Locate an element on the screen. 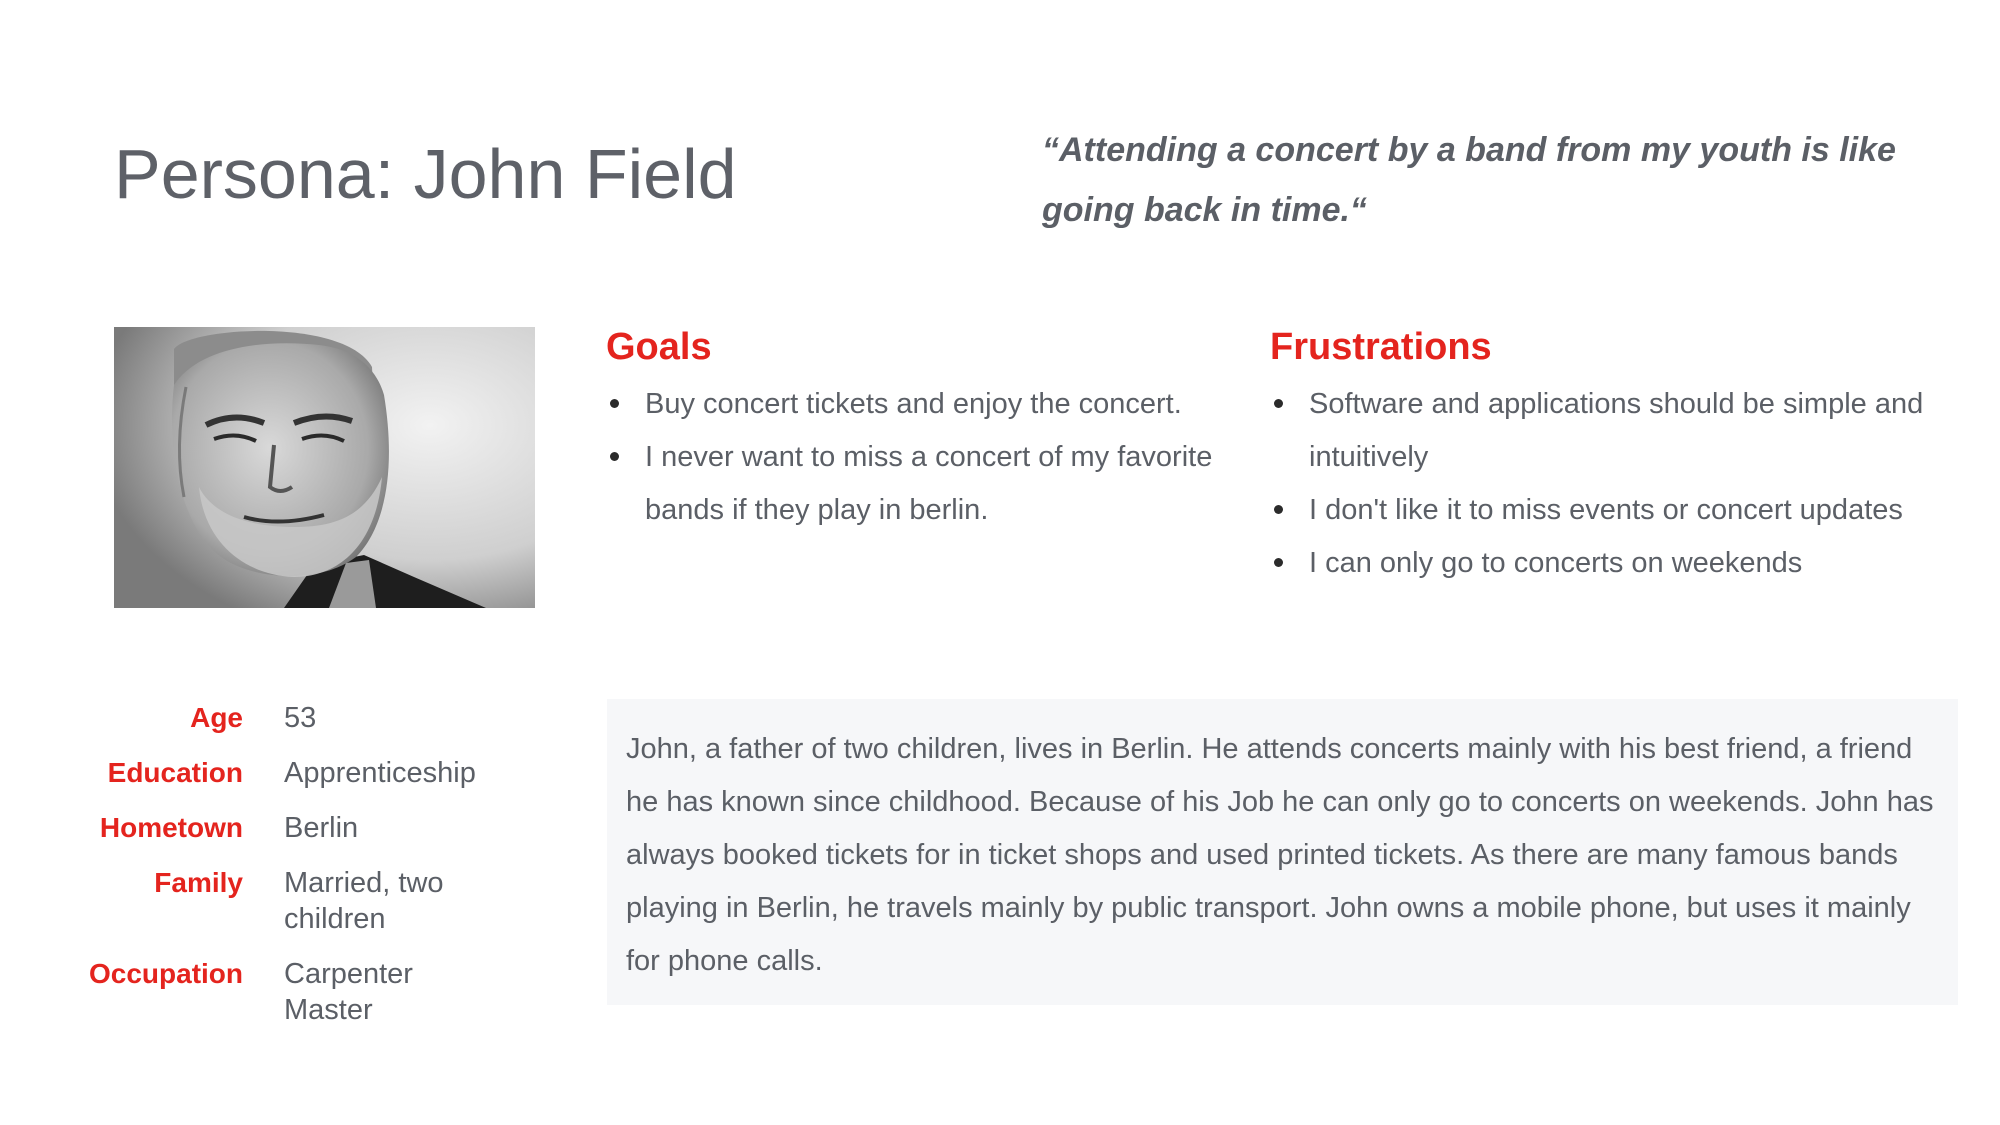 The image size is (2000, 1125). fact-row-occupation: Occupation Carpenter Master is located at coordinates (290, 992).